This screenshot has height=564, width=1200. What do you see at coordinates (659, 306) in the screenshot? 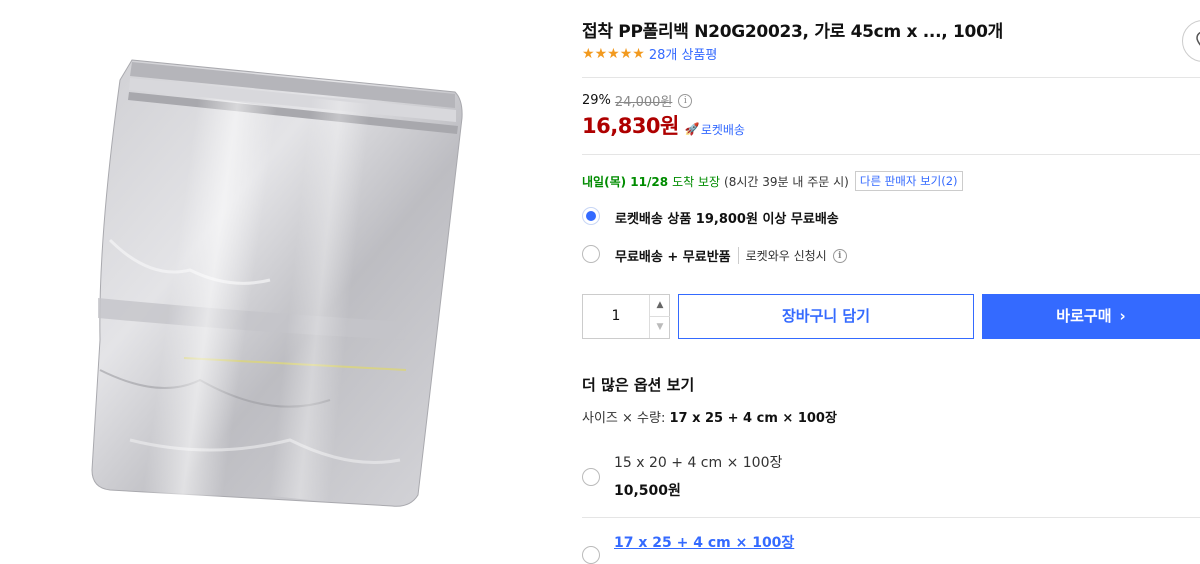
I see `quantity-increase-button: ▲` at bounding box center [659, 306].